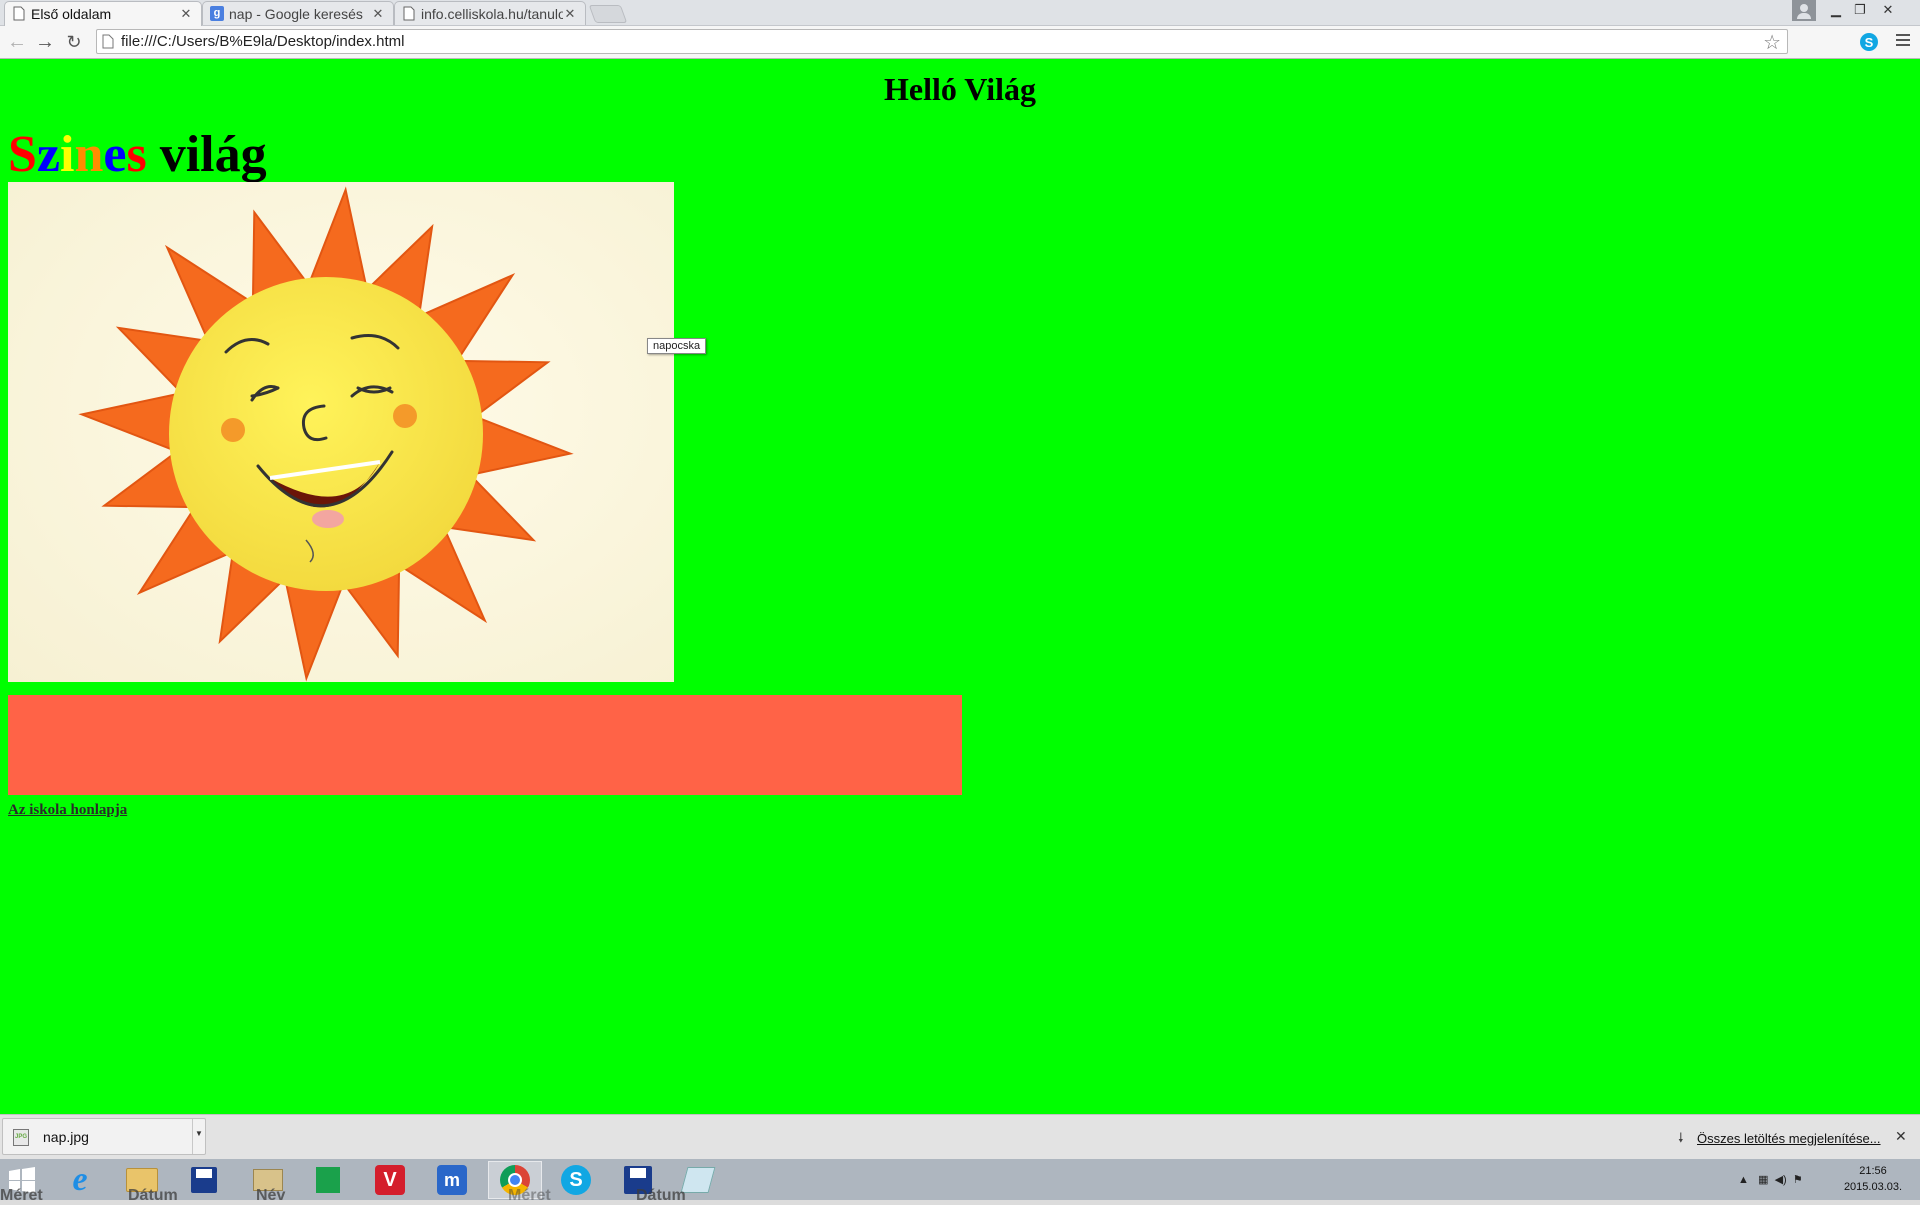  What do you see at coordinates (1869, 42) in the screenshot?
I see `skype-icon: S` at bounding box center [1869, 42].